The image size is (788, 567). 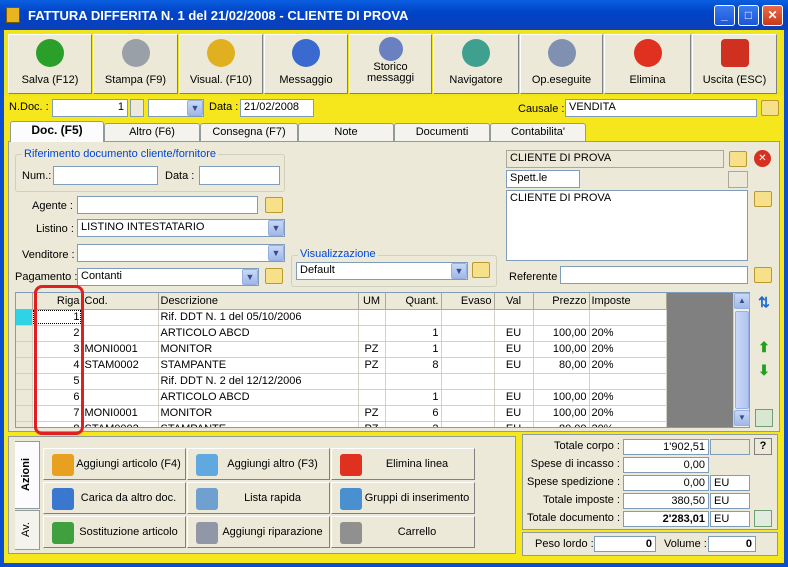 I want to click on cliente-address: CLIENTE DI PROVA, so click(x=627, y=225).